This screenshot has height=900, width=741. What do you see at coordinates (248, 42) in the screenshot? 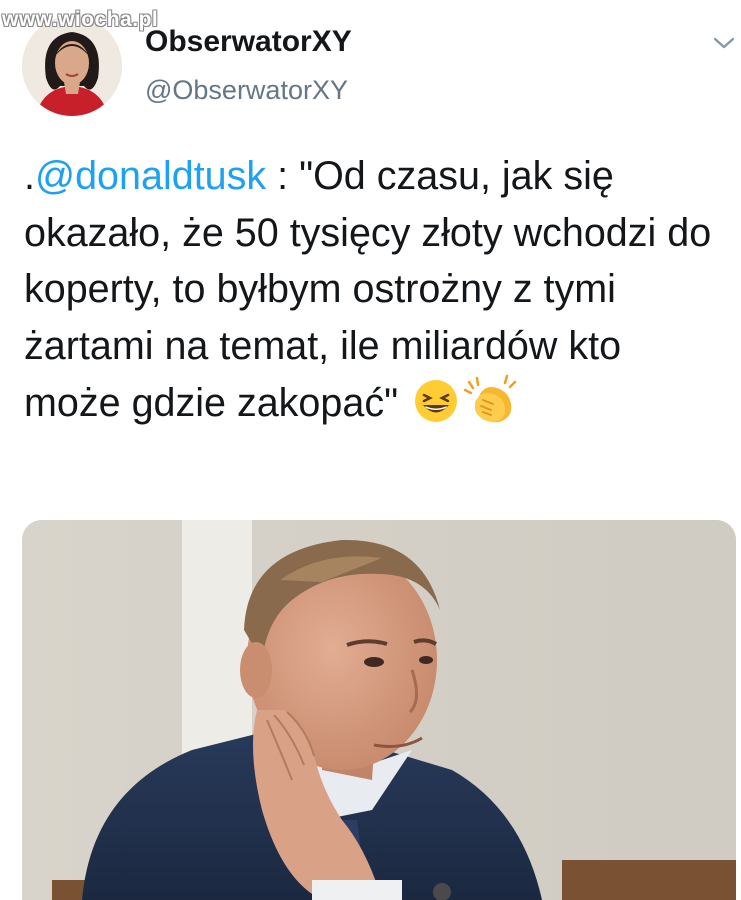
I see `display-name: ObserwatorXY` at bounding box center [248, 42].